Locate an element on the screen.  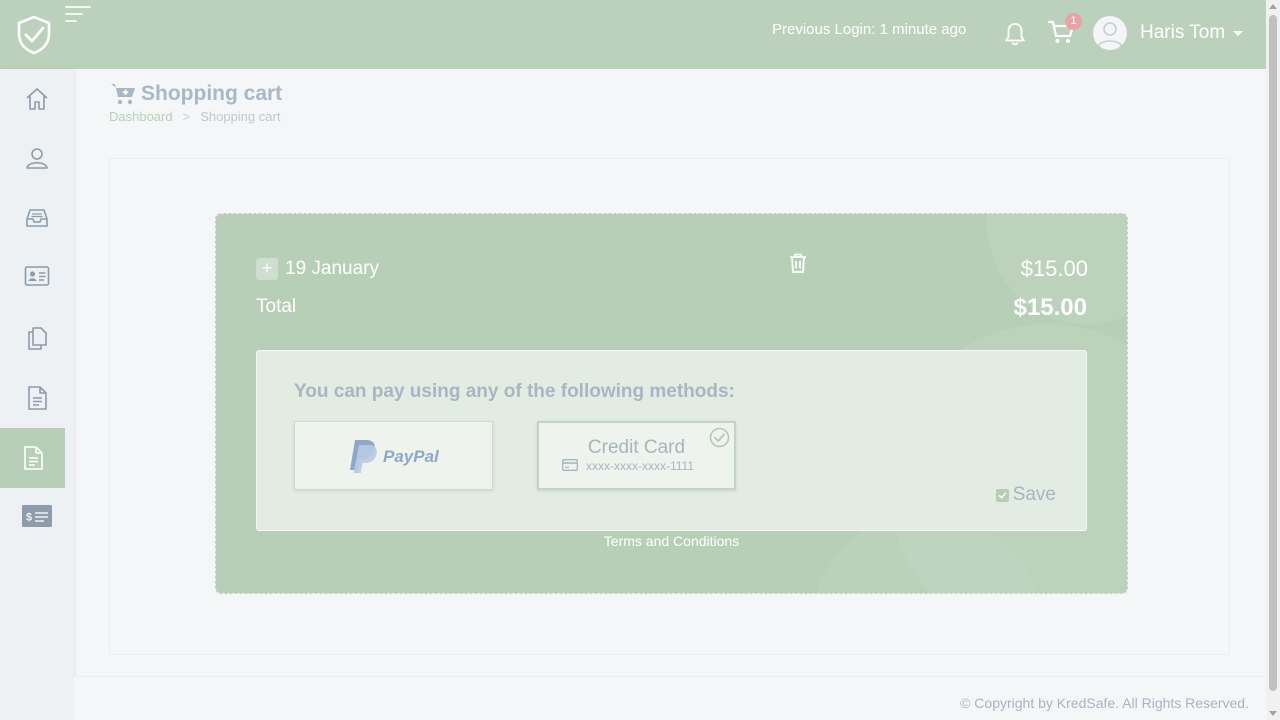
document-active-icon is located at coordinates (33, 458).